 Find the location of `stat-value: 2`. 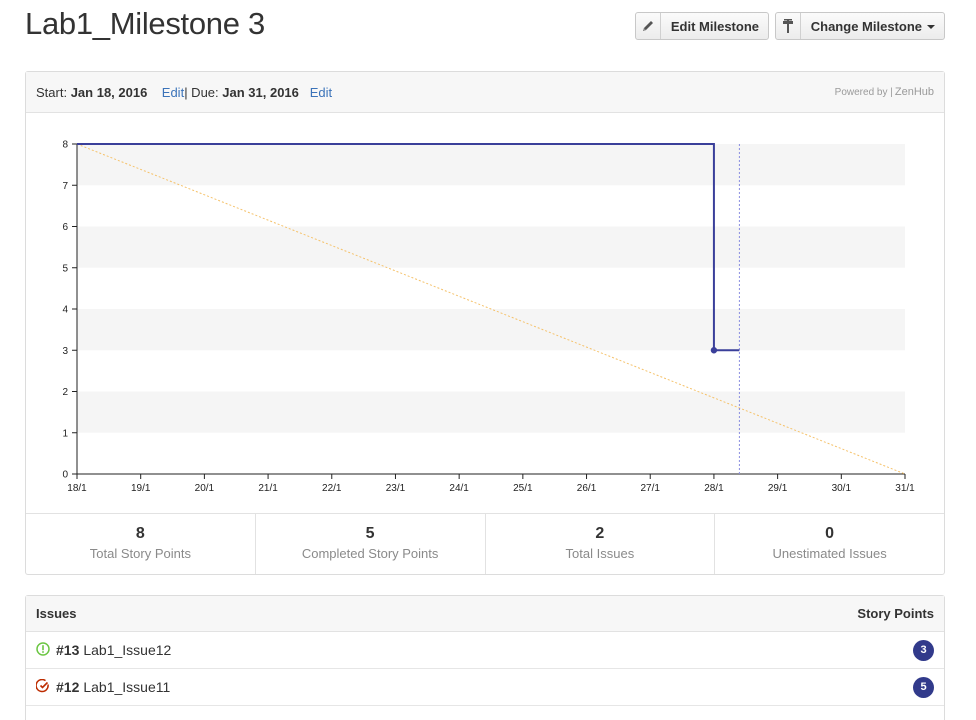

stat-value: 2 is located at coordinates (600, 533).